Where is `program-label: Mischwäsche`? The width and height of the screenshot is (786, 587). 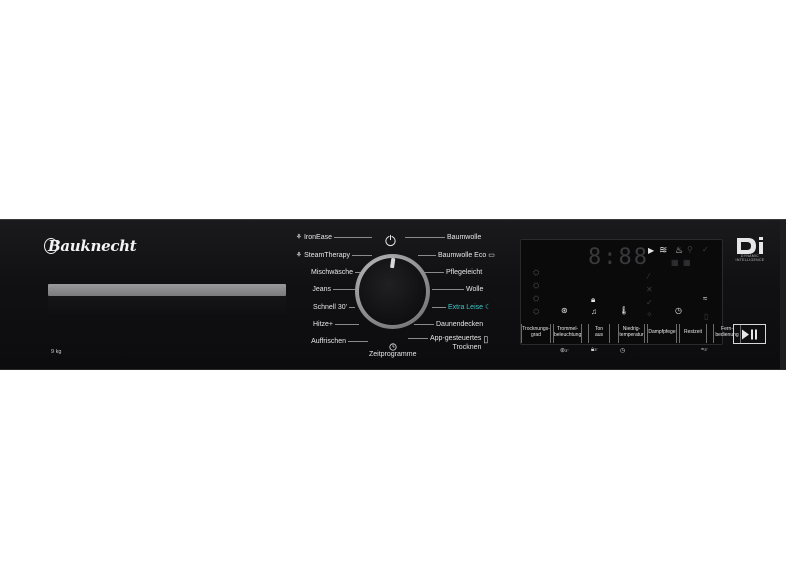
program-label: Mischwäsche is located at coordinates (331, 272).